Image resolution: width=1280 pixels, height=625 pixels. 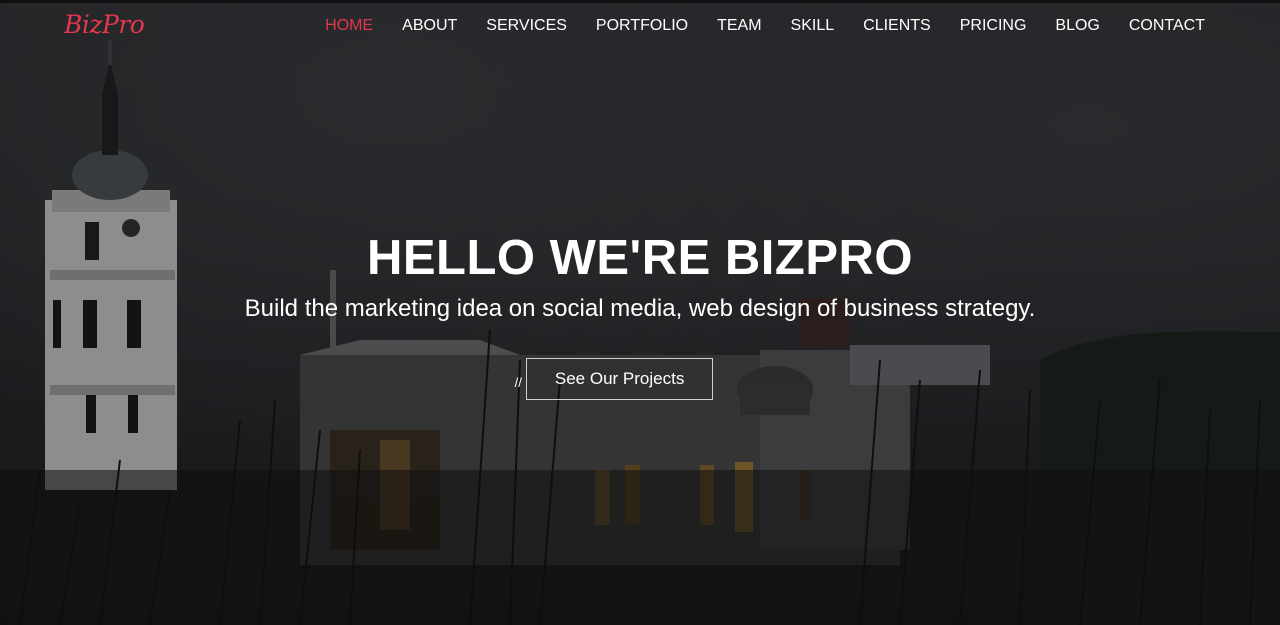 What do you see at coordinates (349, 26) in the screenshot?
I see `nav-item-home: HOME` at bounding box center [349, 26].